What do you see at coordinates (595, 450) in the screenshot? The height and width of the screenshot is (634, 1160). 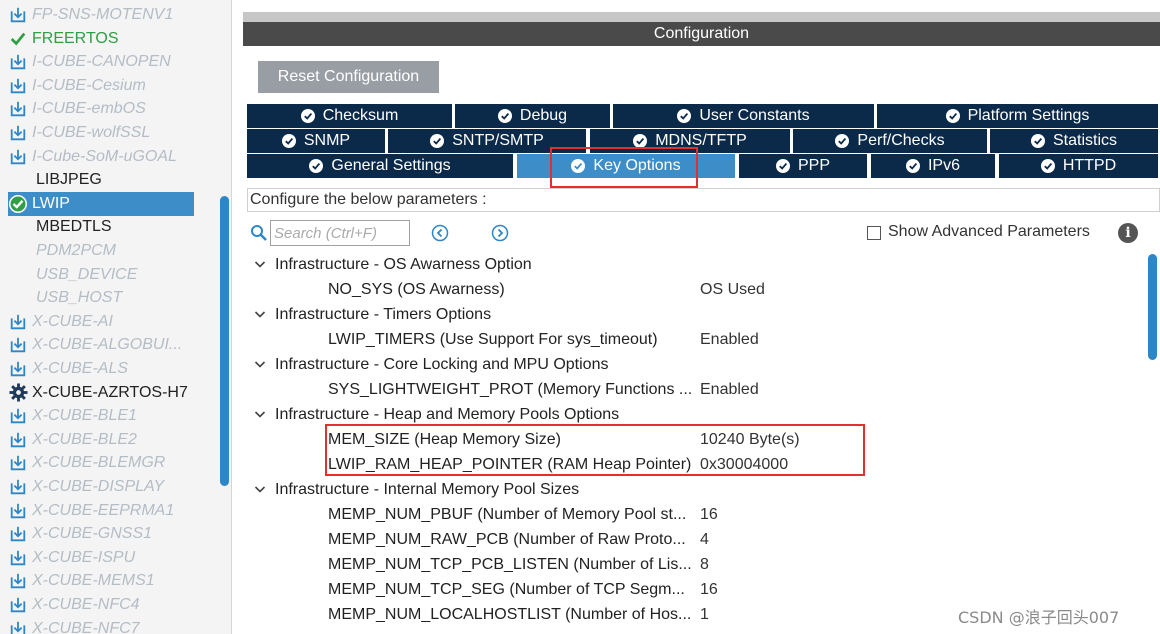 I see `highlight-box-heap-params` at bounding box center [595, 450].